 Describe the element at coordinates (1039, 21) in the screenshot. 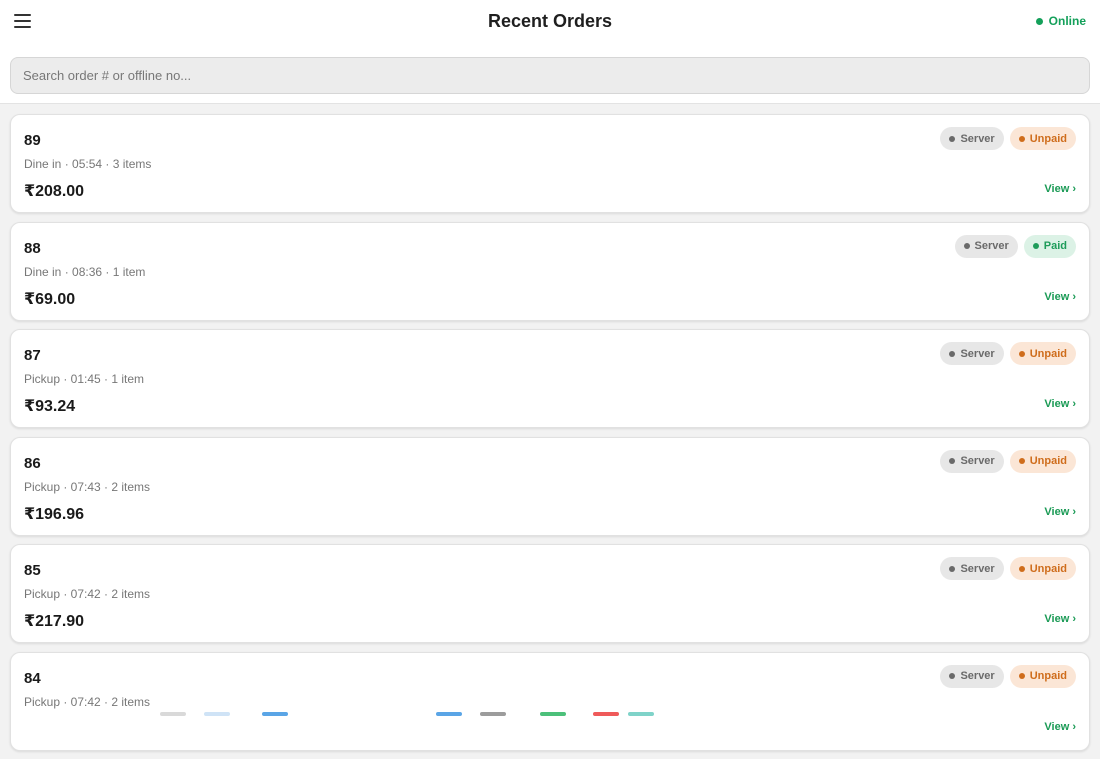

I see `status-dot-icon` at that location.